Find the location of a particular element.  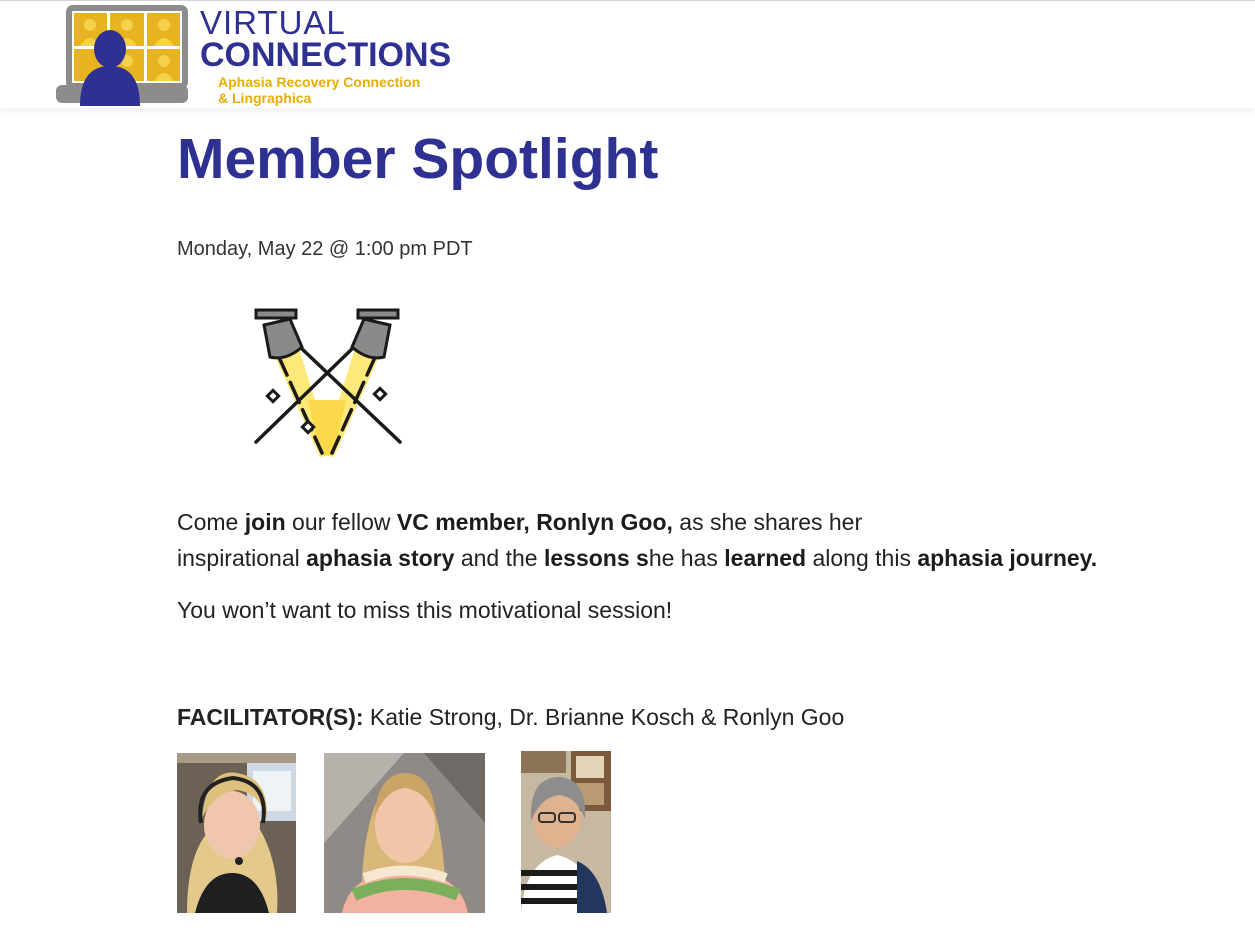

facilitators-label: FACILITATOR(S): is located at coordinates (270, 717).